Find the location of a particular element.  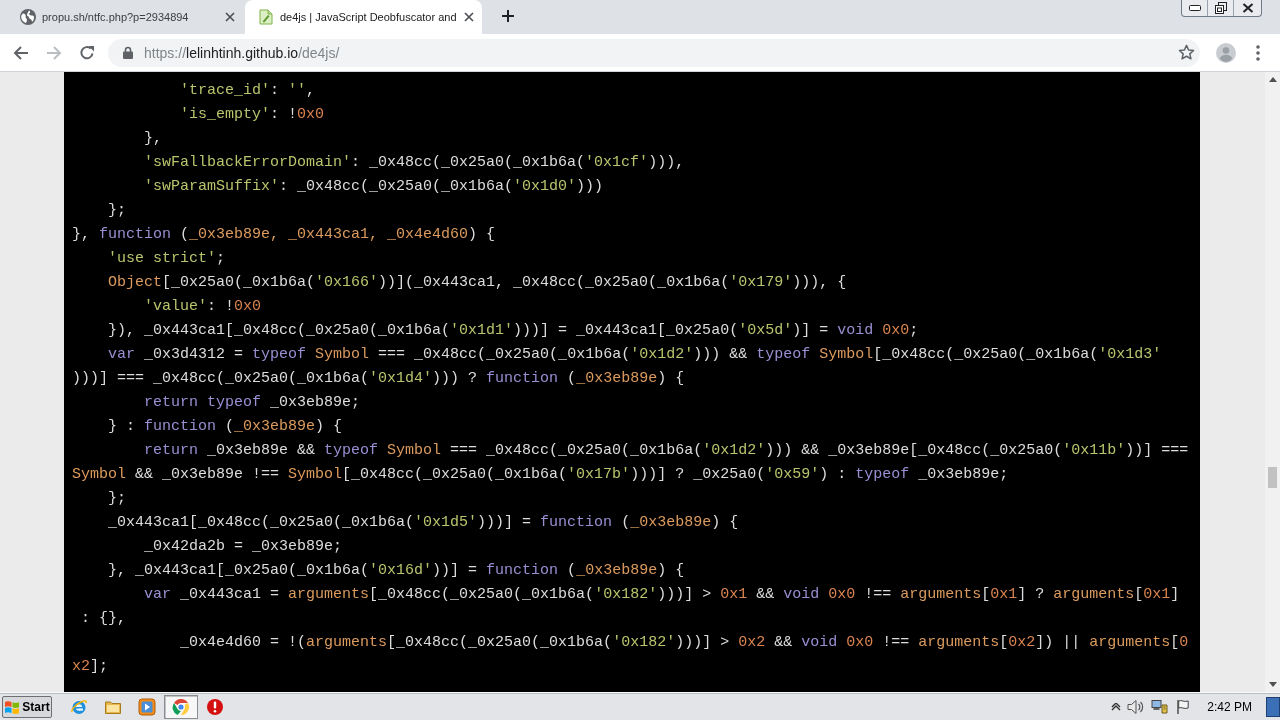

reload-icon is located at coordinates (87, 52).